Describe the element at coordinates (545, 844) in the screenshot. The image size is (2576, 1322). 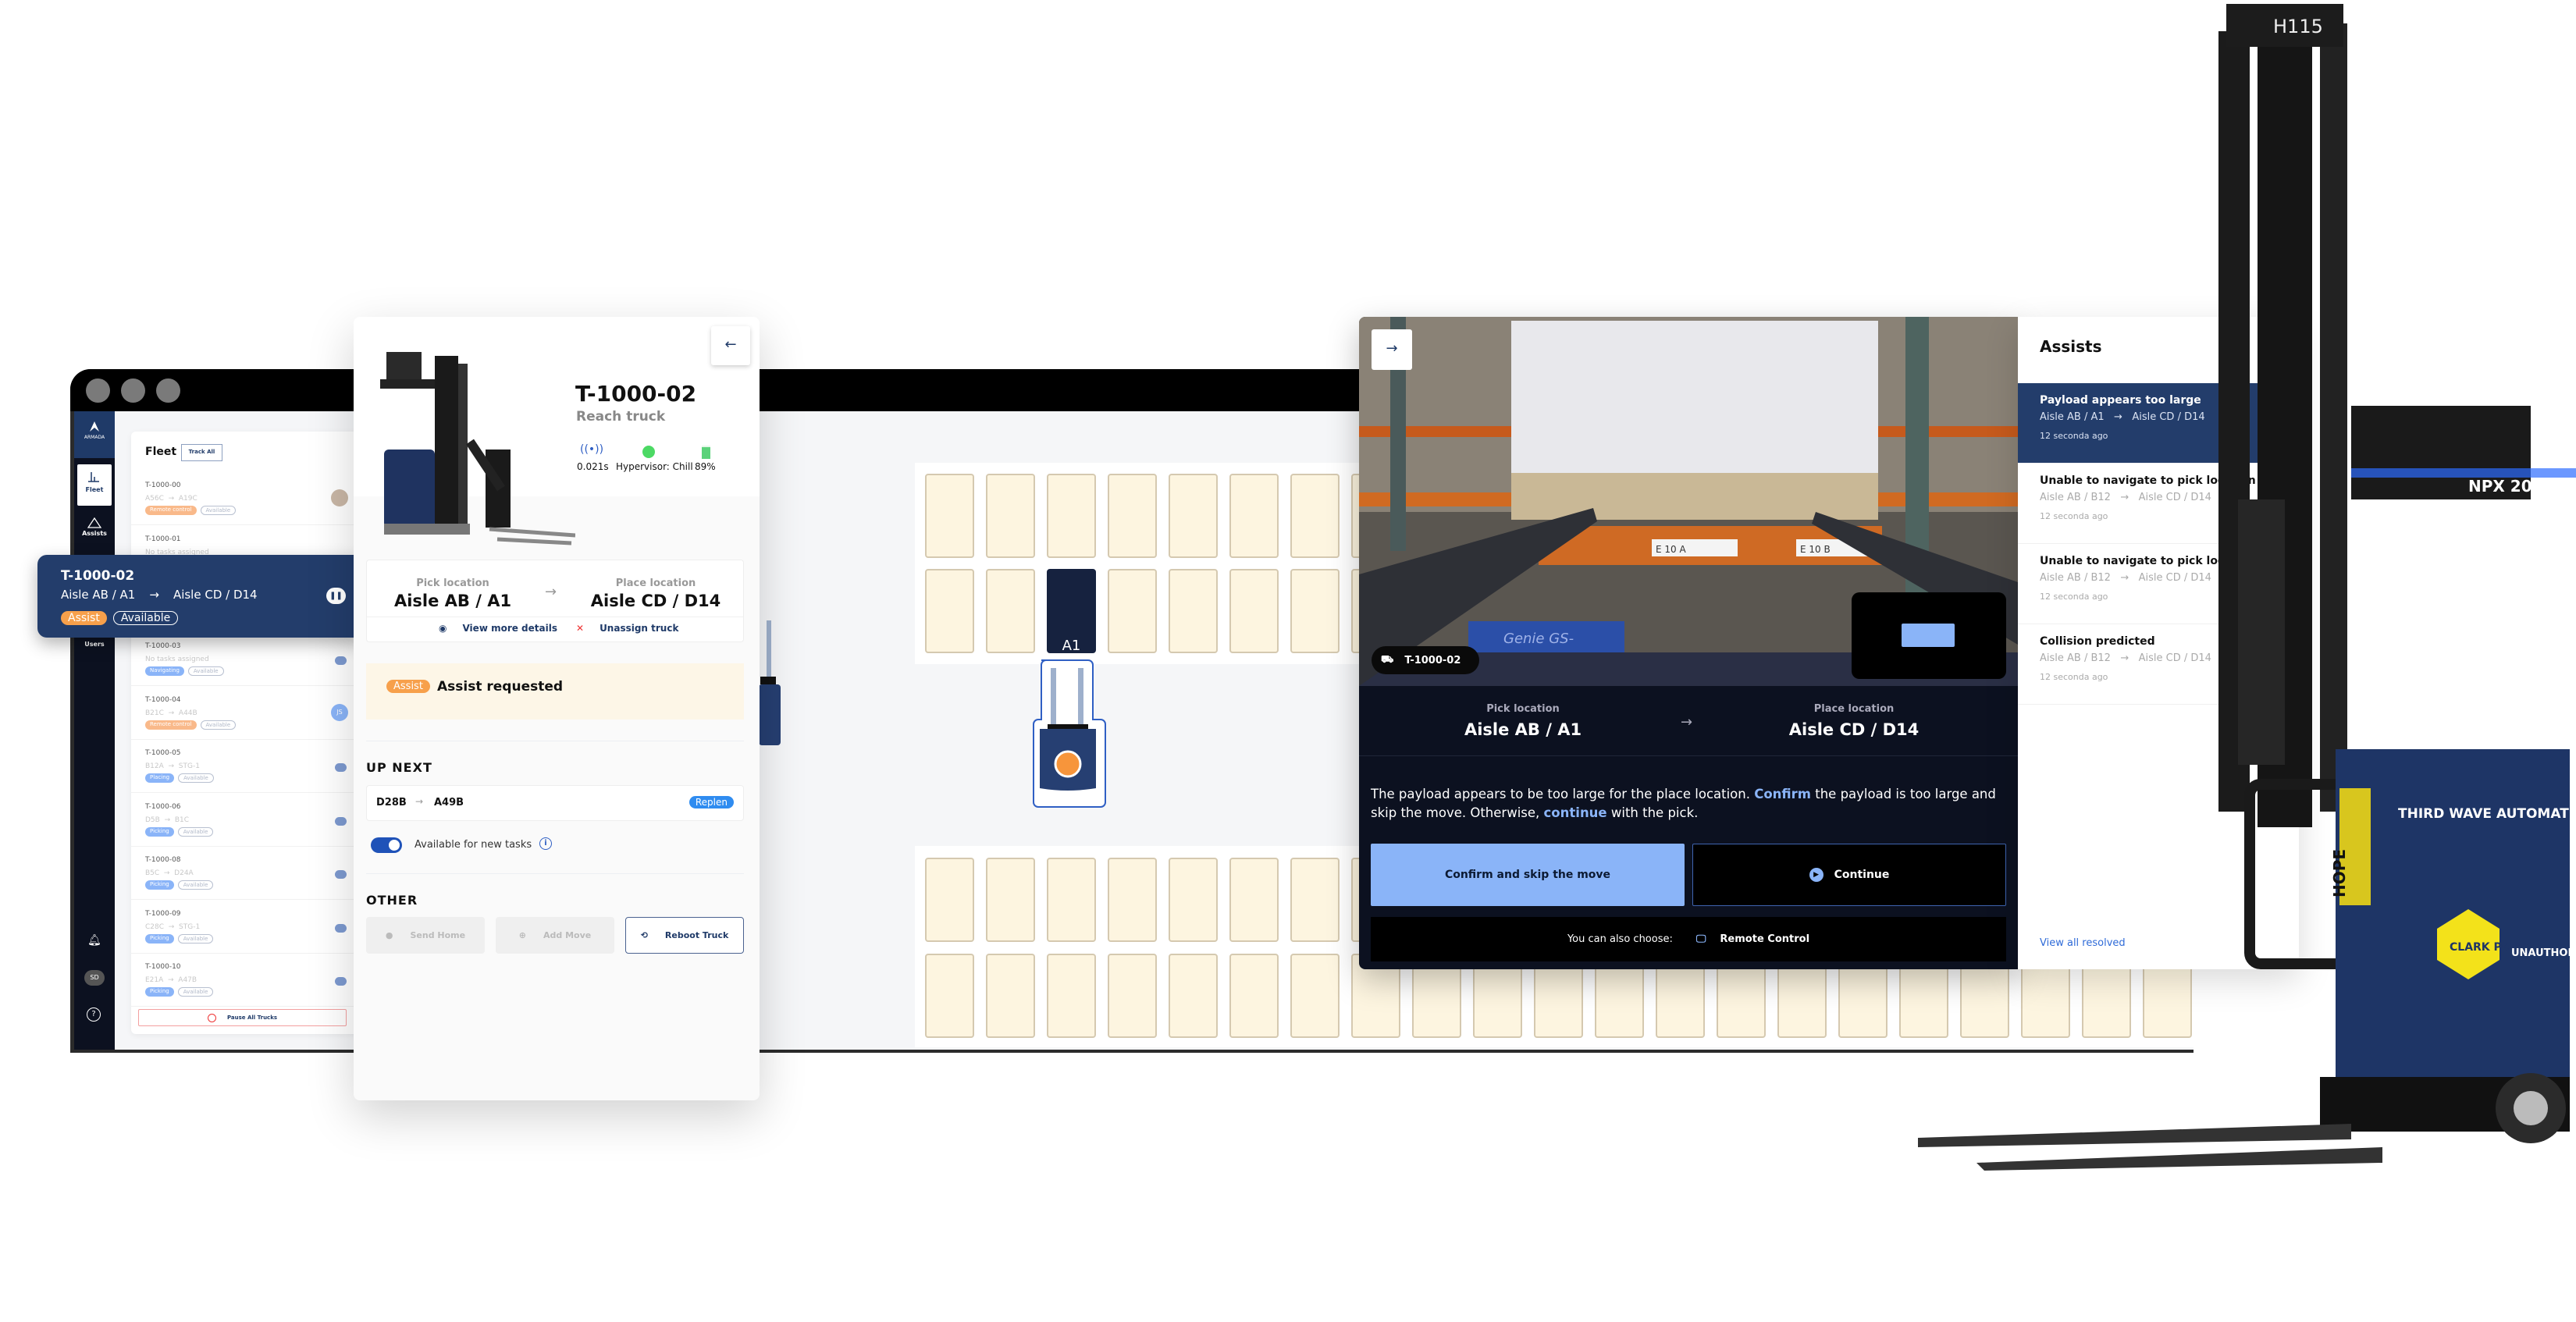
I see `info-icon: i` at that location.